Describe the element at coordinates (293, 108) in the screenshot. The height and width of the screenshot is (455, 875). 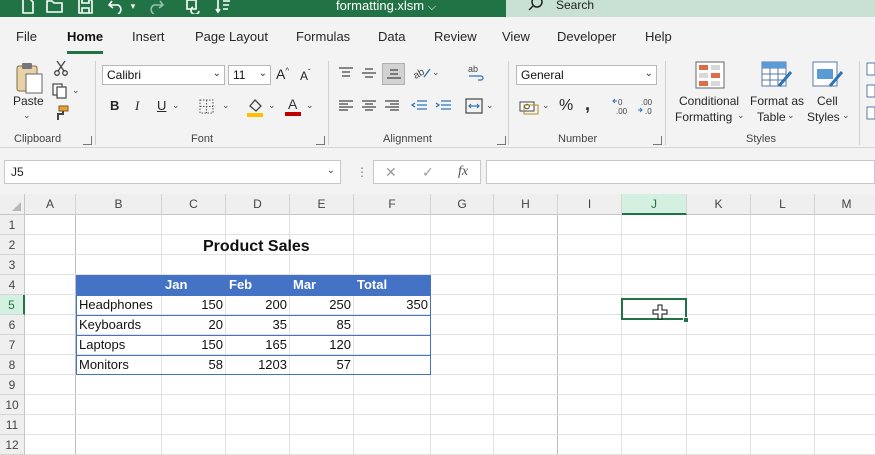
I see `font-color-icon: A` at that location.